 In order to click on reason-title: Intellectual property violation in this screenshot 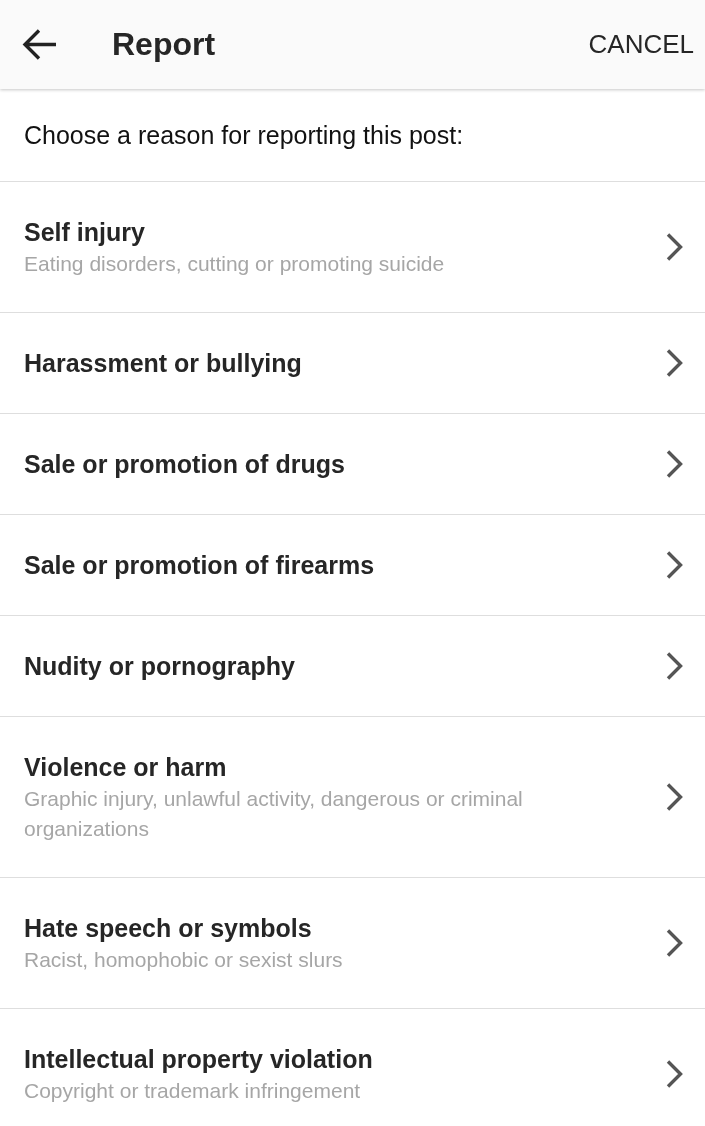, I will do `click(199, 1059)`.